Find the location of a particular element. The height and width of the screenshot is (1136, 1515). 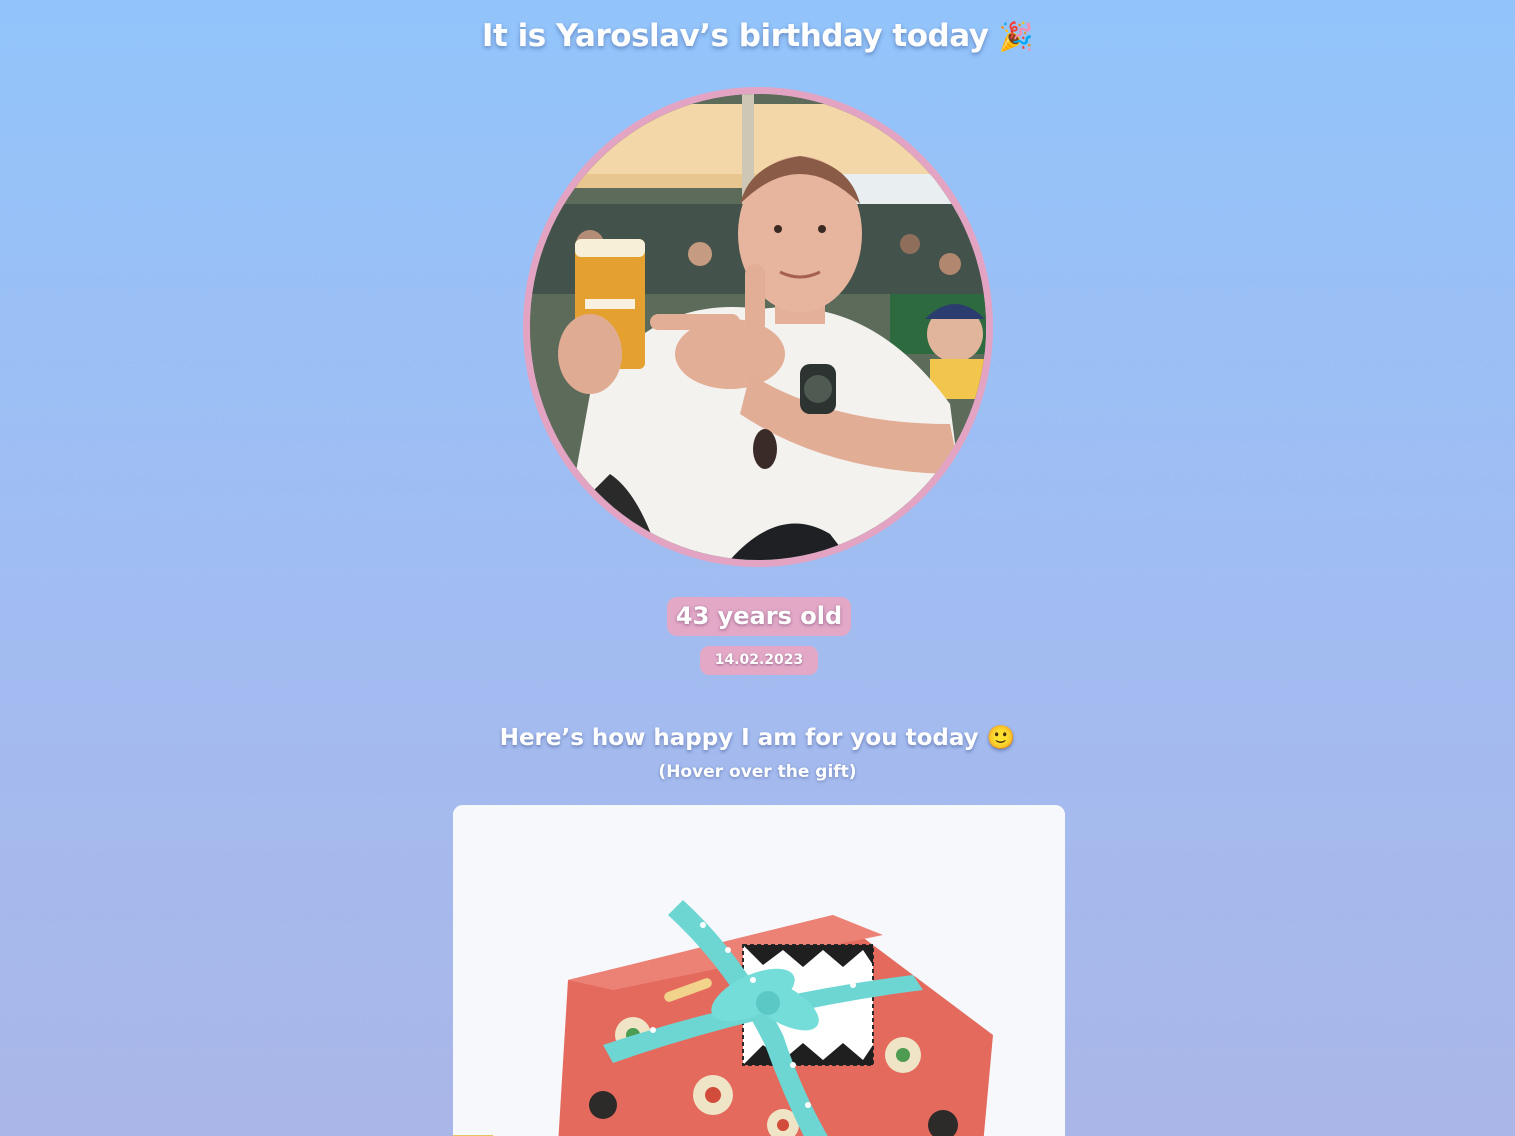

gift-box-image is located at coordinates (759, 970).